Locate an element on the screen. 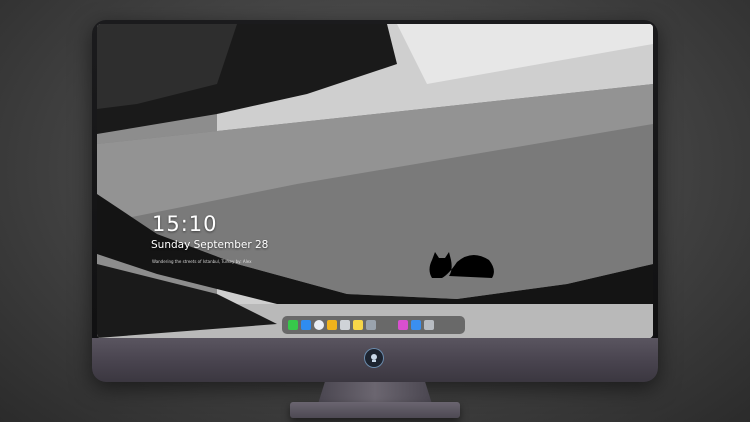 The height and width of the screenshot is (422, 750). lockscreen-time: 15:10 is located at coordinates (185, 224).